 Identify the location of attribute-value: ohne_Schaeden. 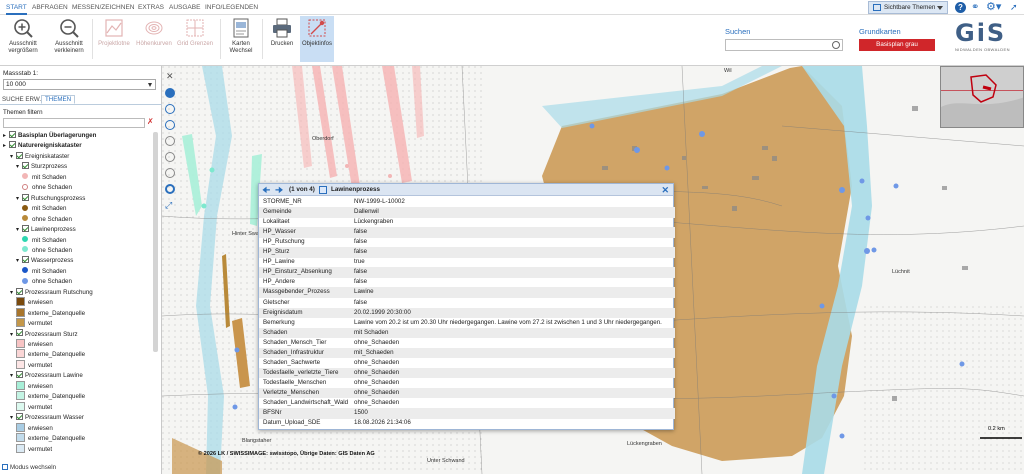
(377, 362).